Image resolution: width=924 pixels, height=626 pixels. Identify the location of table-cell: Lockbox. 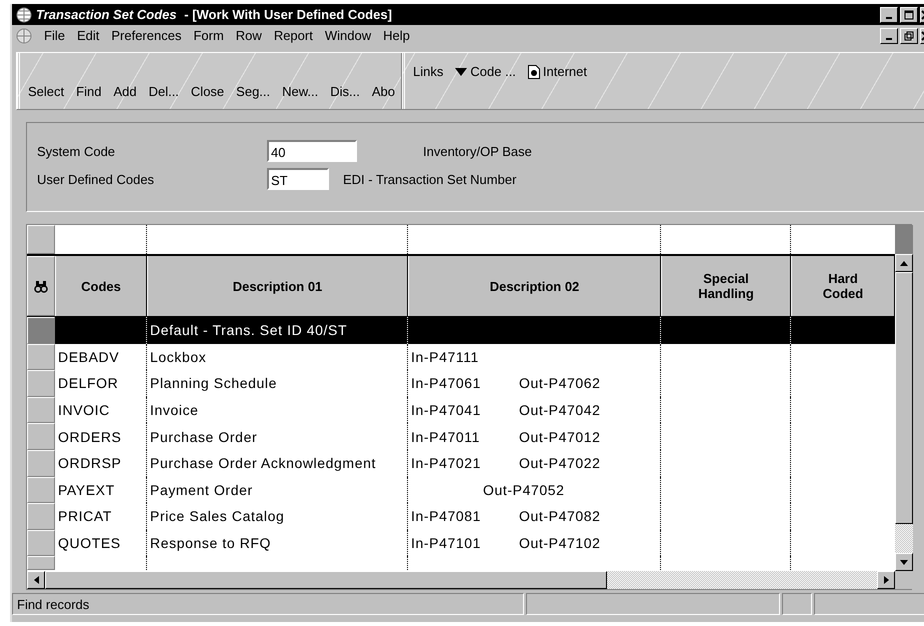
(277, 357).